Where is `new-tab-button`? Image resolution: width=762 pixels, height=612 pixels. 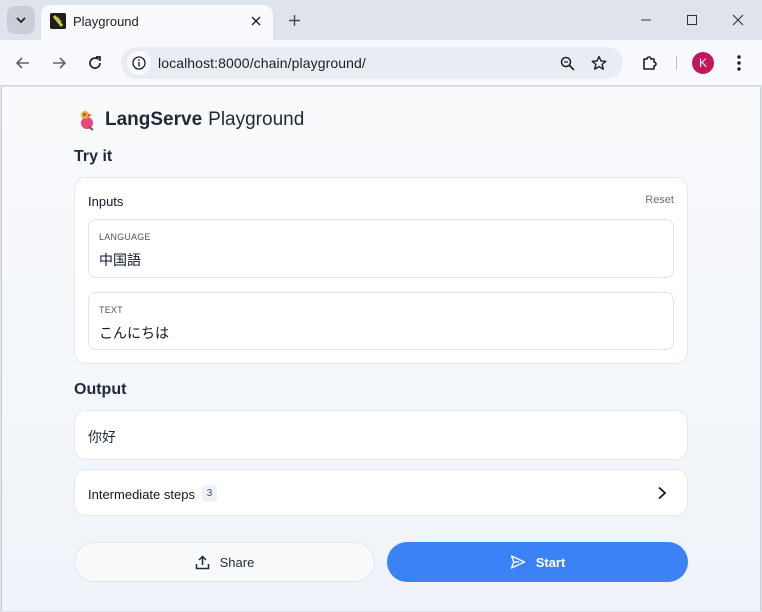
new-tab-button is located at coordinates (294, 20).